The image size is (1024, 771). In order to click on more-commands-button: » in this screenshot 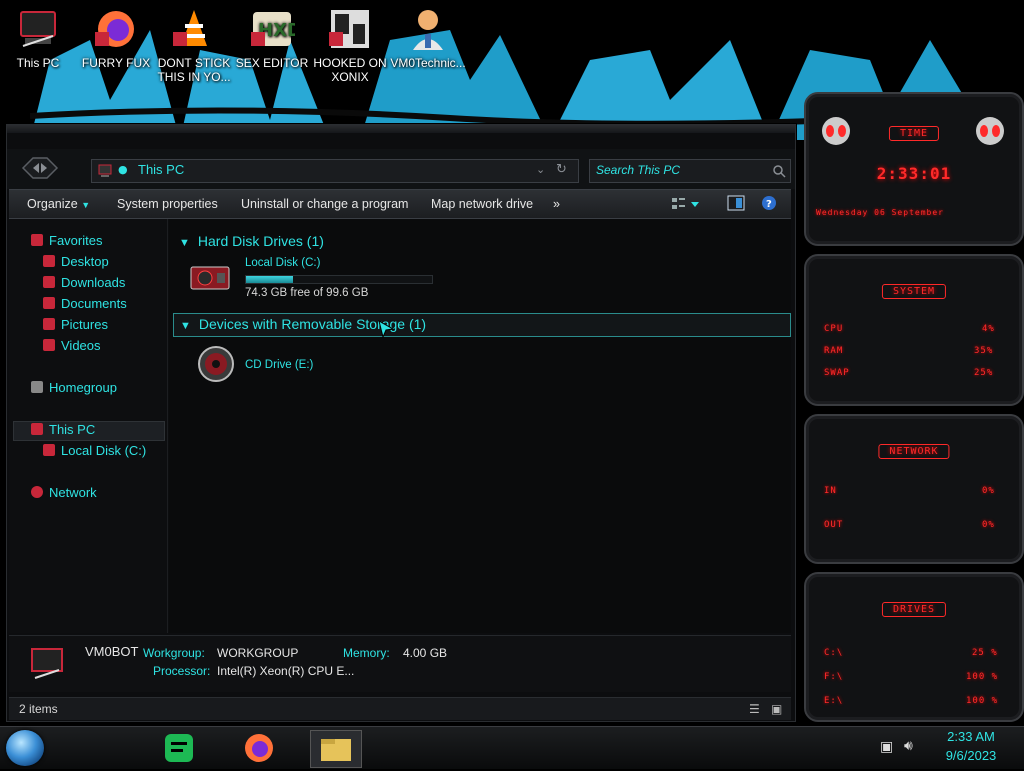, I will do `click(556, 204)`.